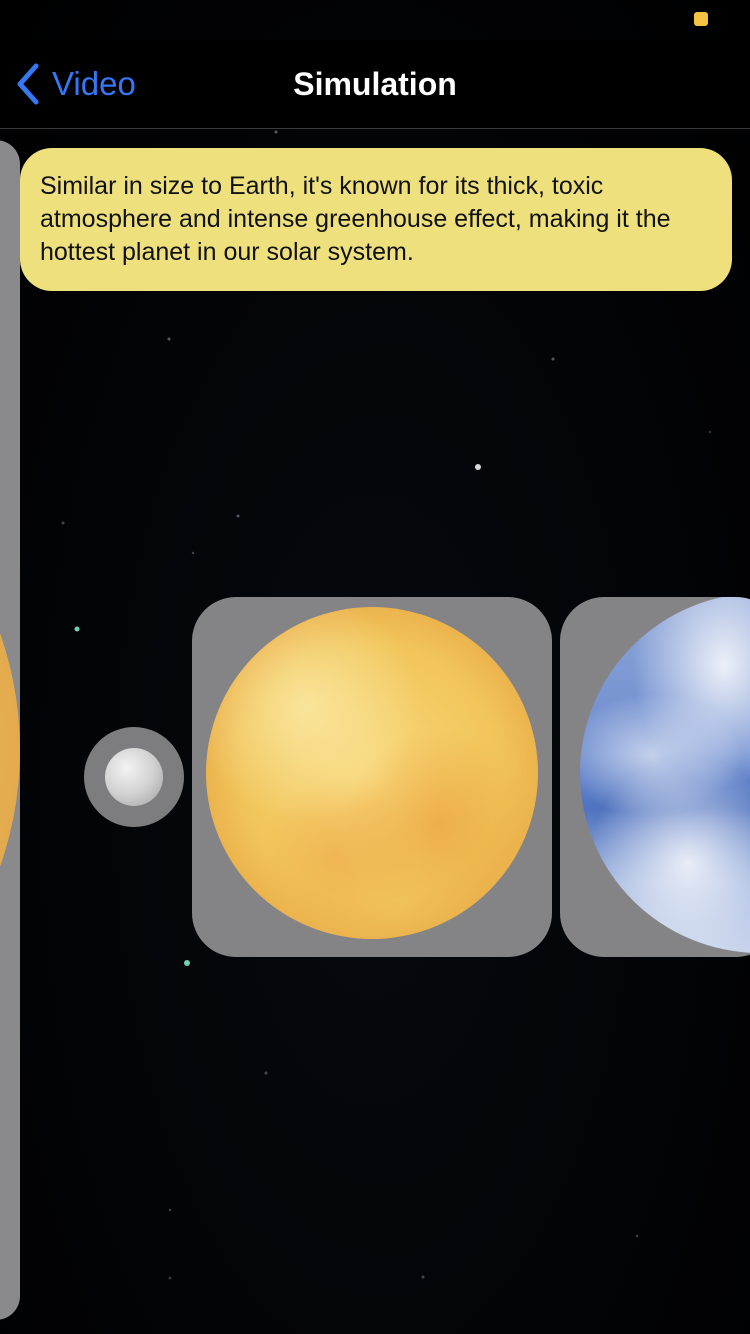 The height and width of the screenshot is (1334, 750). I want to click on sun-icon, so click(10, 750).